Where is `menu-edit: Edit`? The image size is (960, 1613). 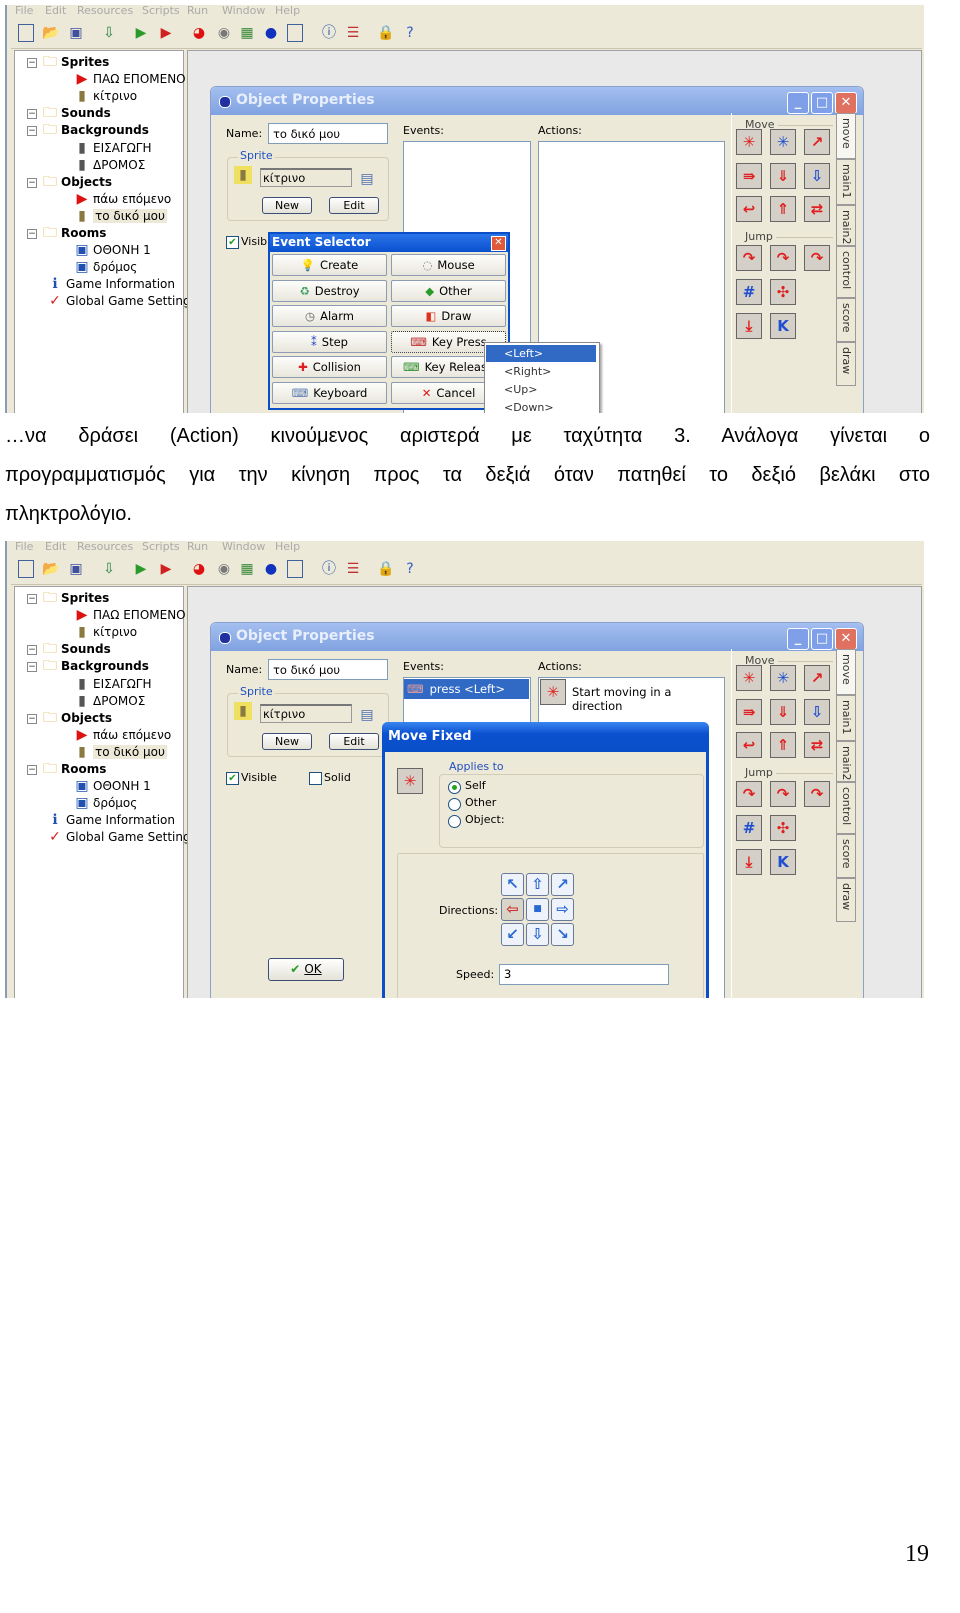
menu-edit: Edit is located at coordinates (55, 547).